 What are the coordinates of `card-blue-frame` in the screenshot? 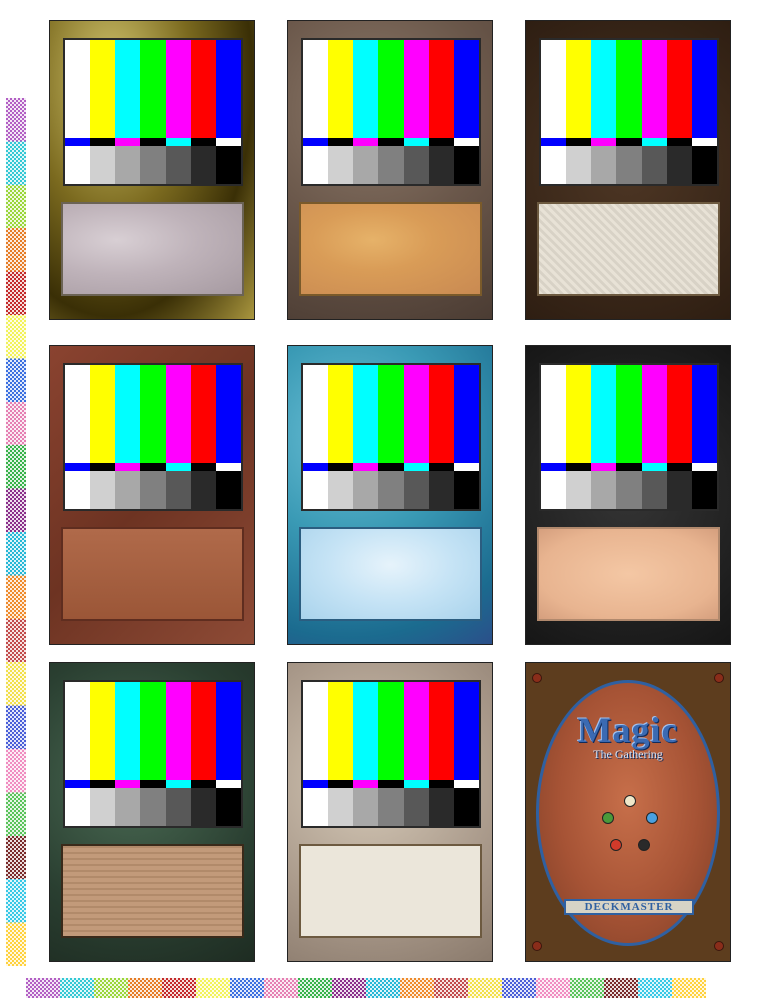 It's located at (390, 495).